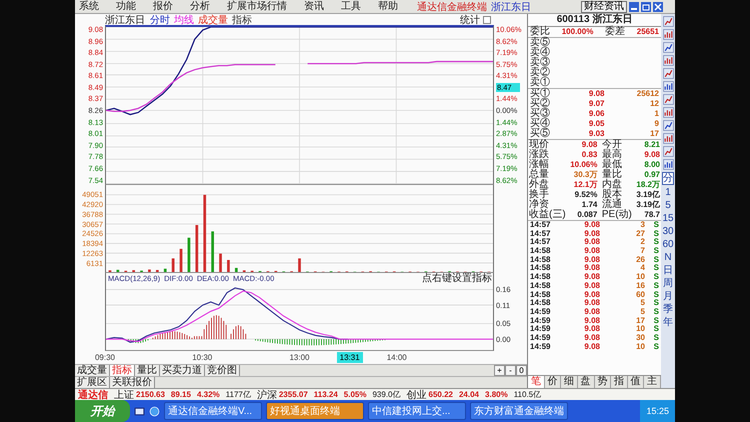  I want to click on index-change: 113.24, so click(326, 394).